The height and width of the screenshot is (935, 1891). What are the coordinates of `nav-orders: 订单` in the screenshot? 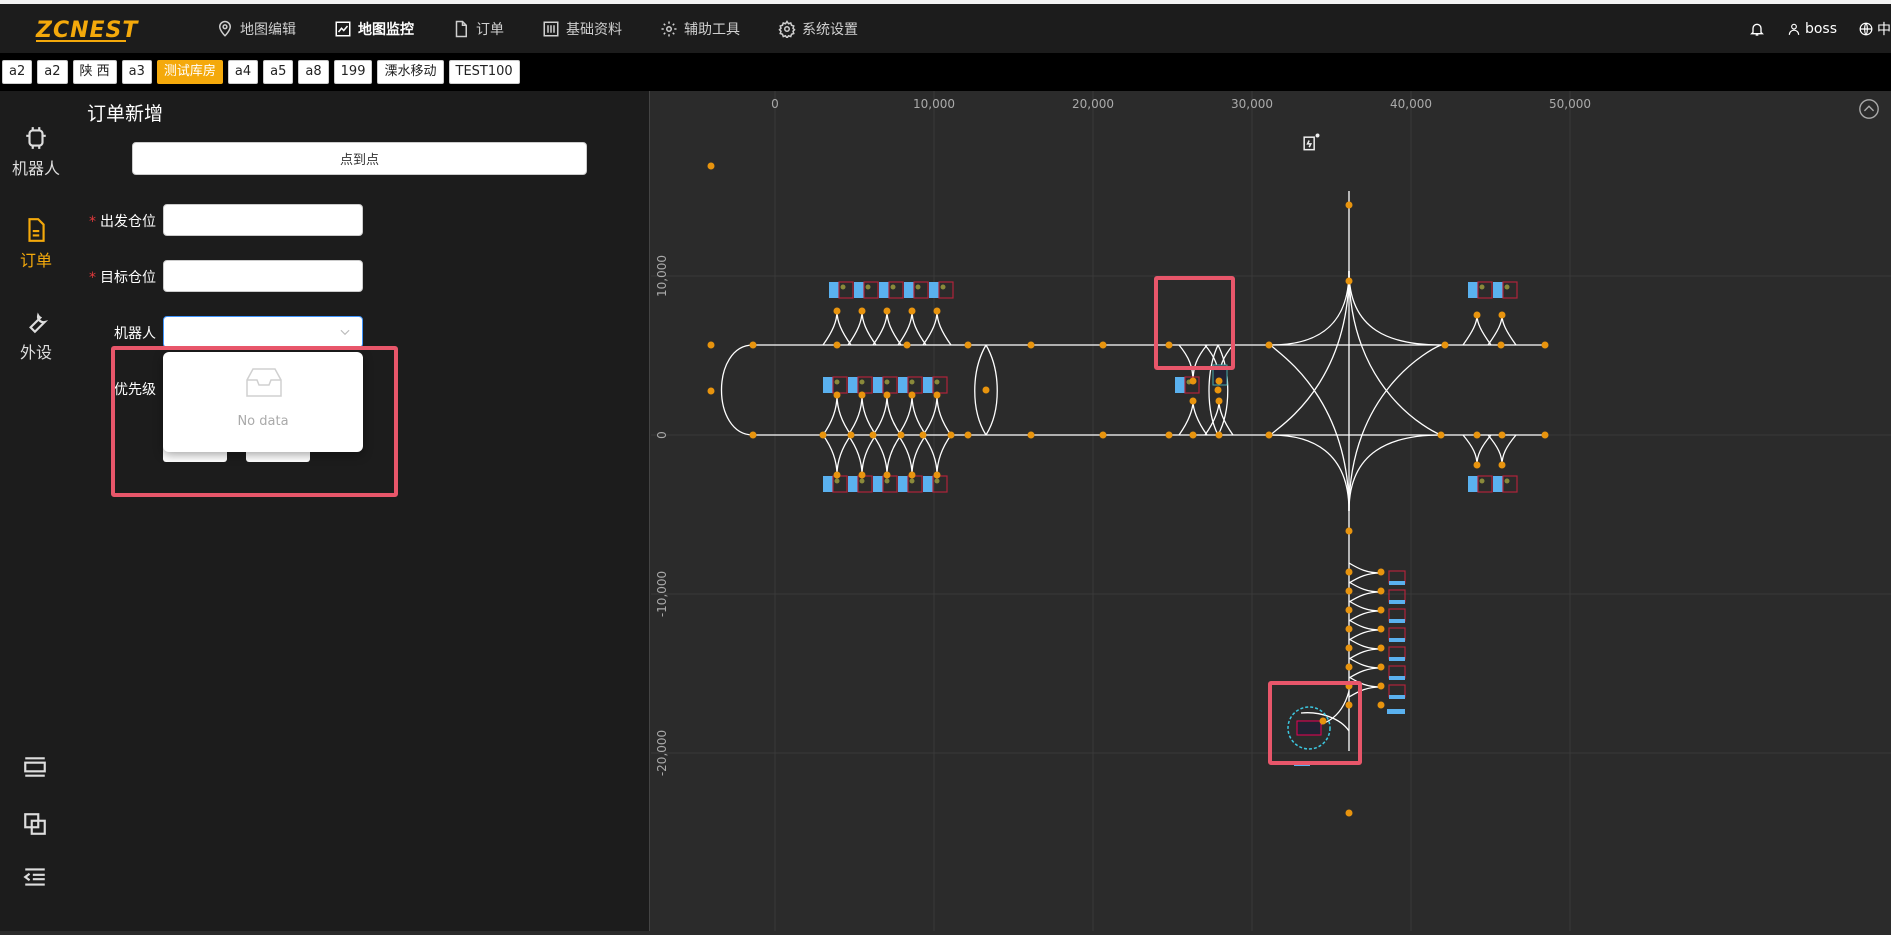 It's located at (478, 29).